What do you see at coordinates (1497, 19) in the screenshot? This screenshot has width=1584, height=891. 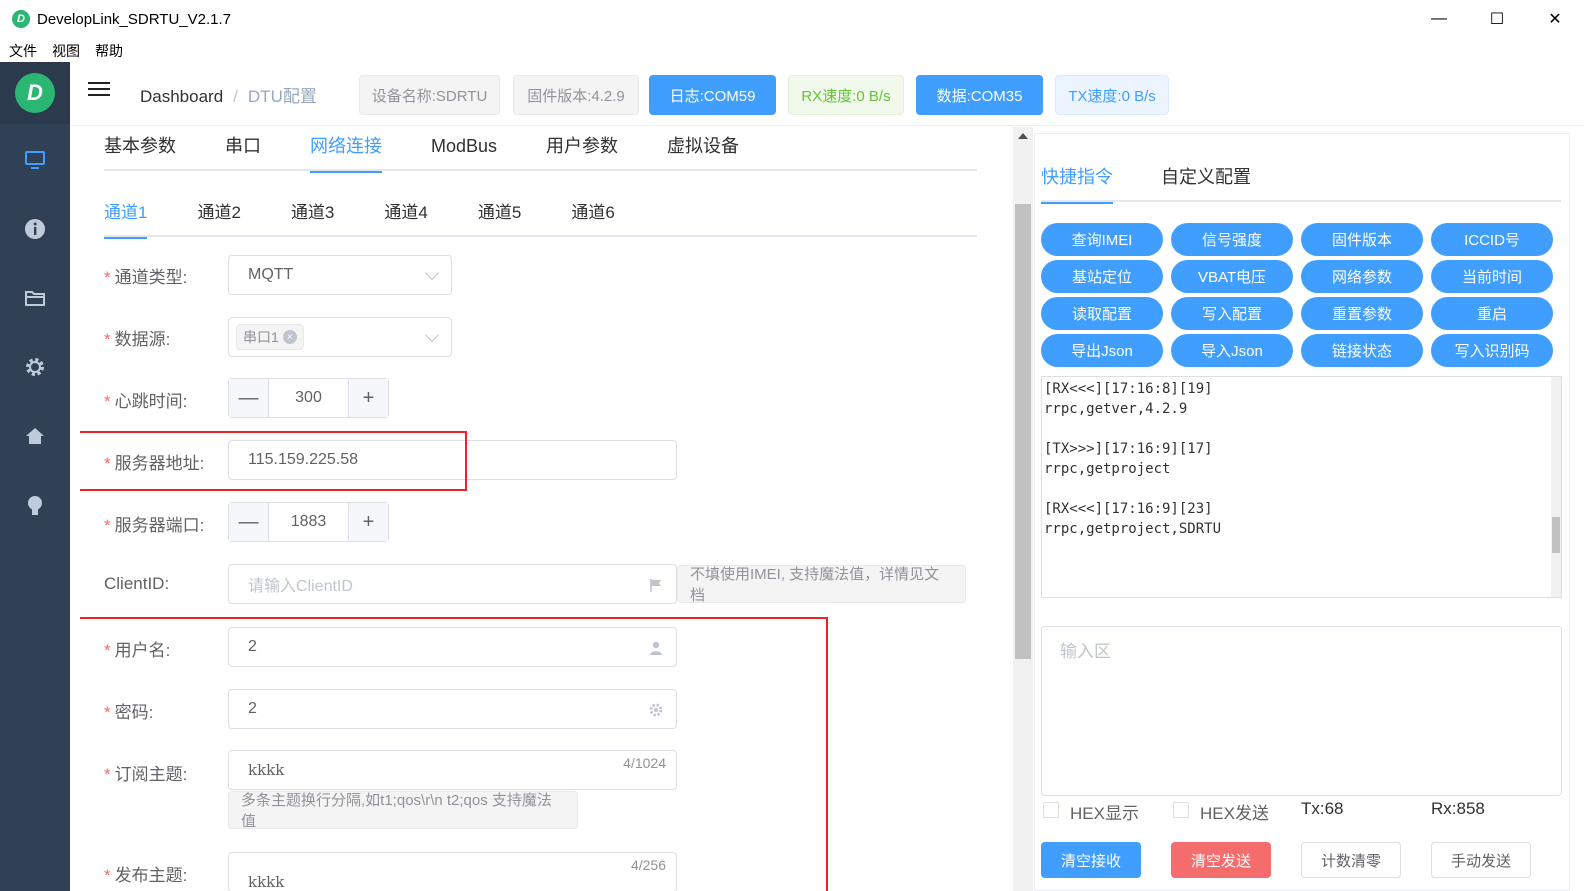 I see `maximize-button: ☐` at bounding box center [1497, 19].